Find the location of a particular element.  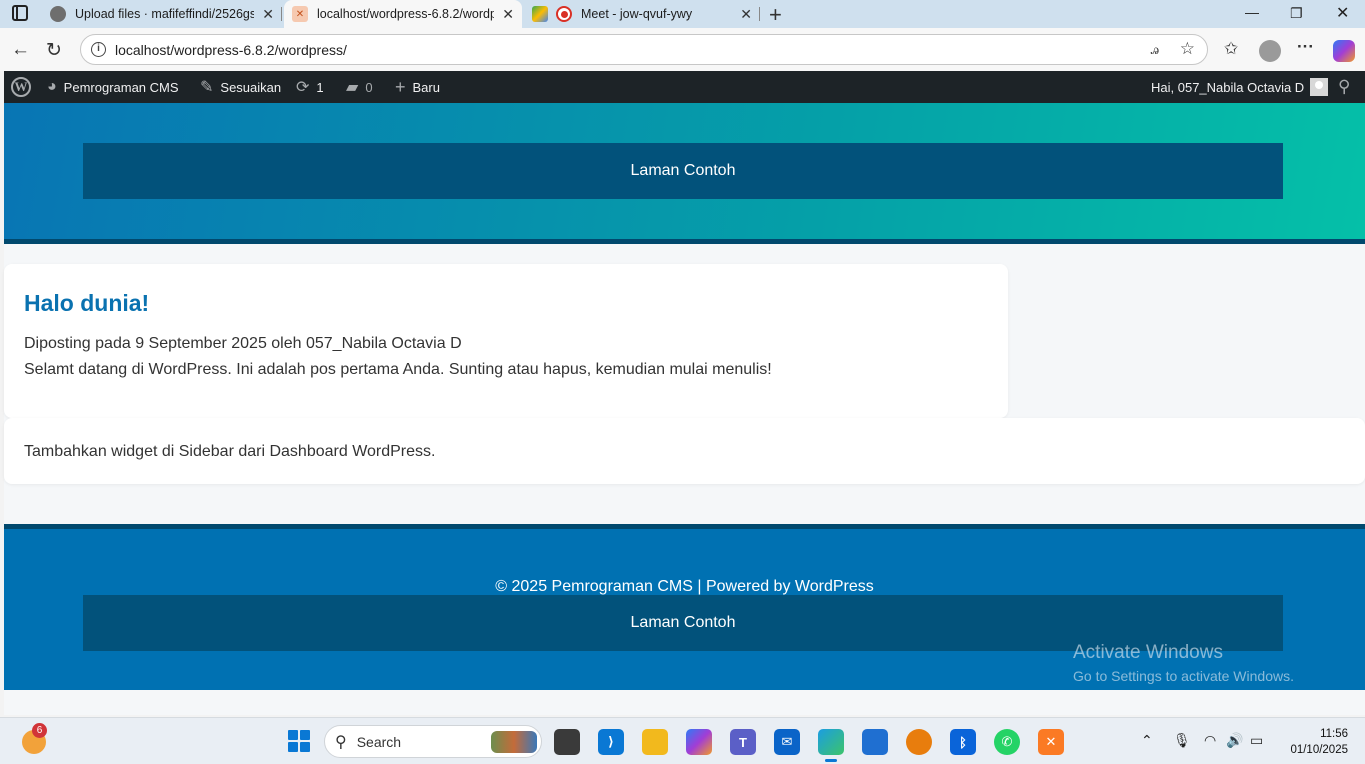

footer-link-sample-page: Laman Contoh is located at coordinates (683, 623).